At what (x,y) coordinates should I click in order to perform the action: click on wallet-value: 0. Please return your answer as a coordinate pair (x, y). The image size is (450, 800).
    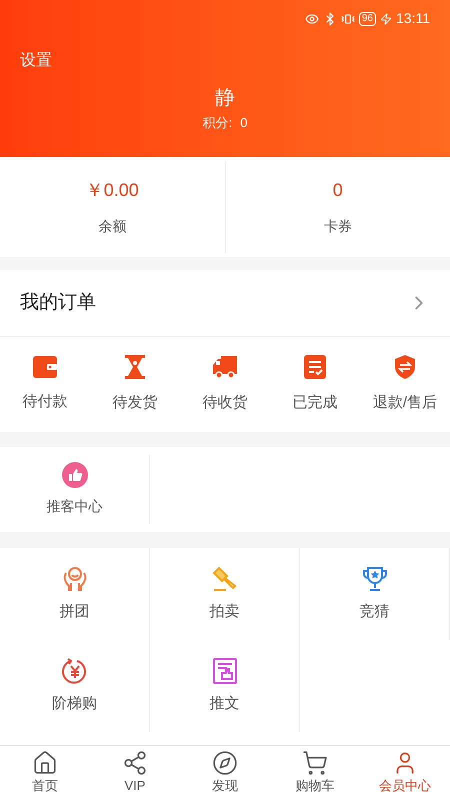
    Looking at the image, I should click on (337, 190).